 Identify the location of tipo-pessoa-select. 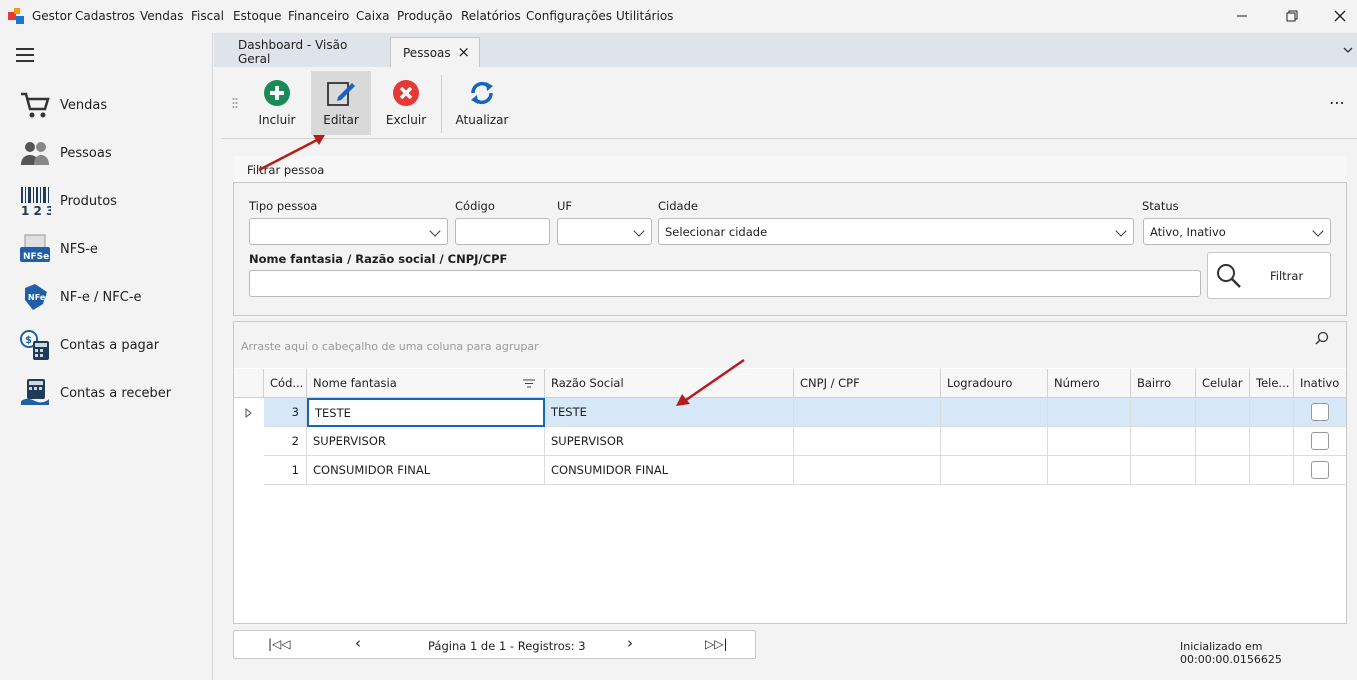
(348, 231).